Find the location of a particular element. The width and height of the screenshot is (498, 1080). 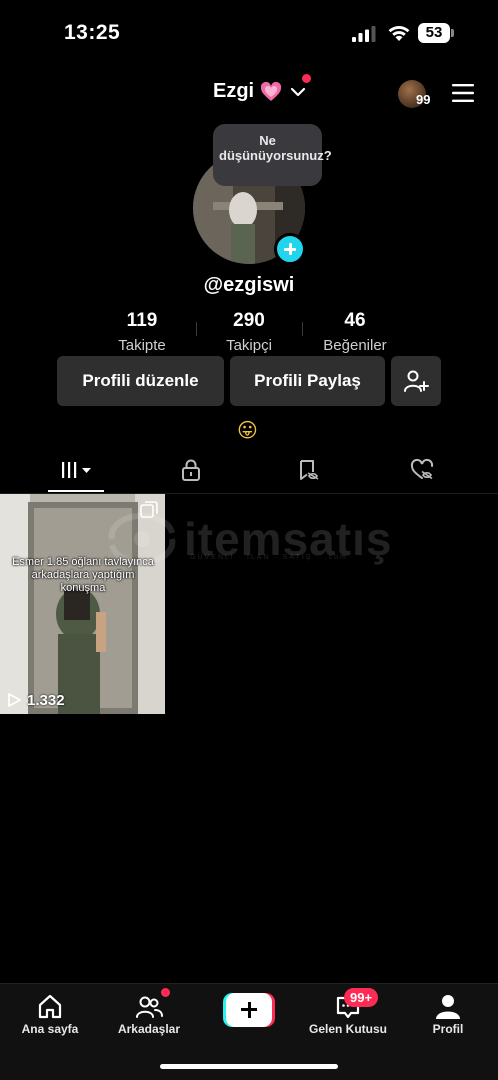

add-friend-icon is located at coordinates (416, 381).